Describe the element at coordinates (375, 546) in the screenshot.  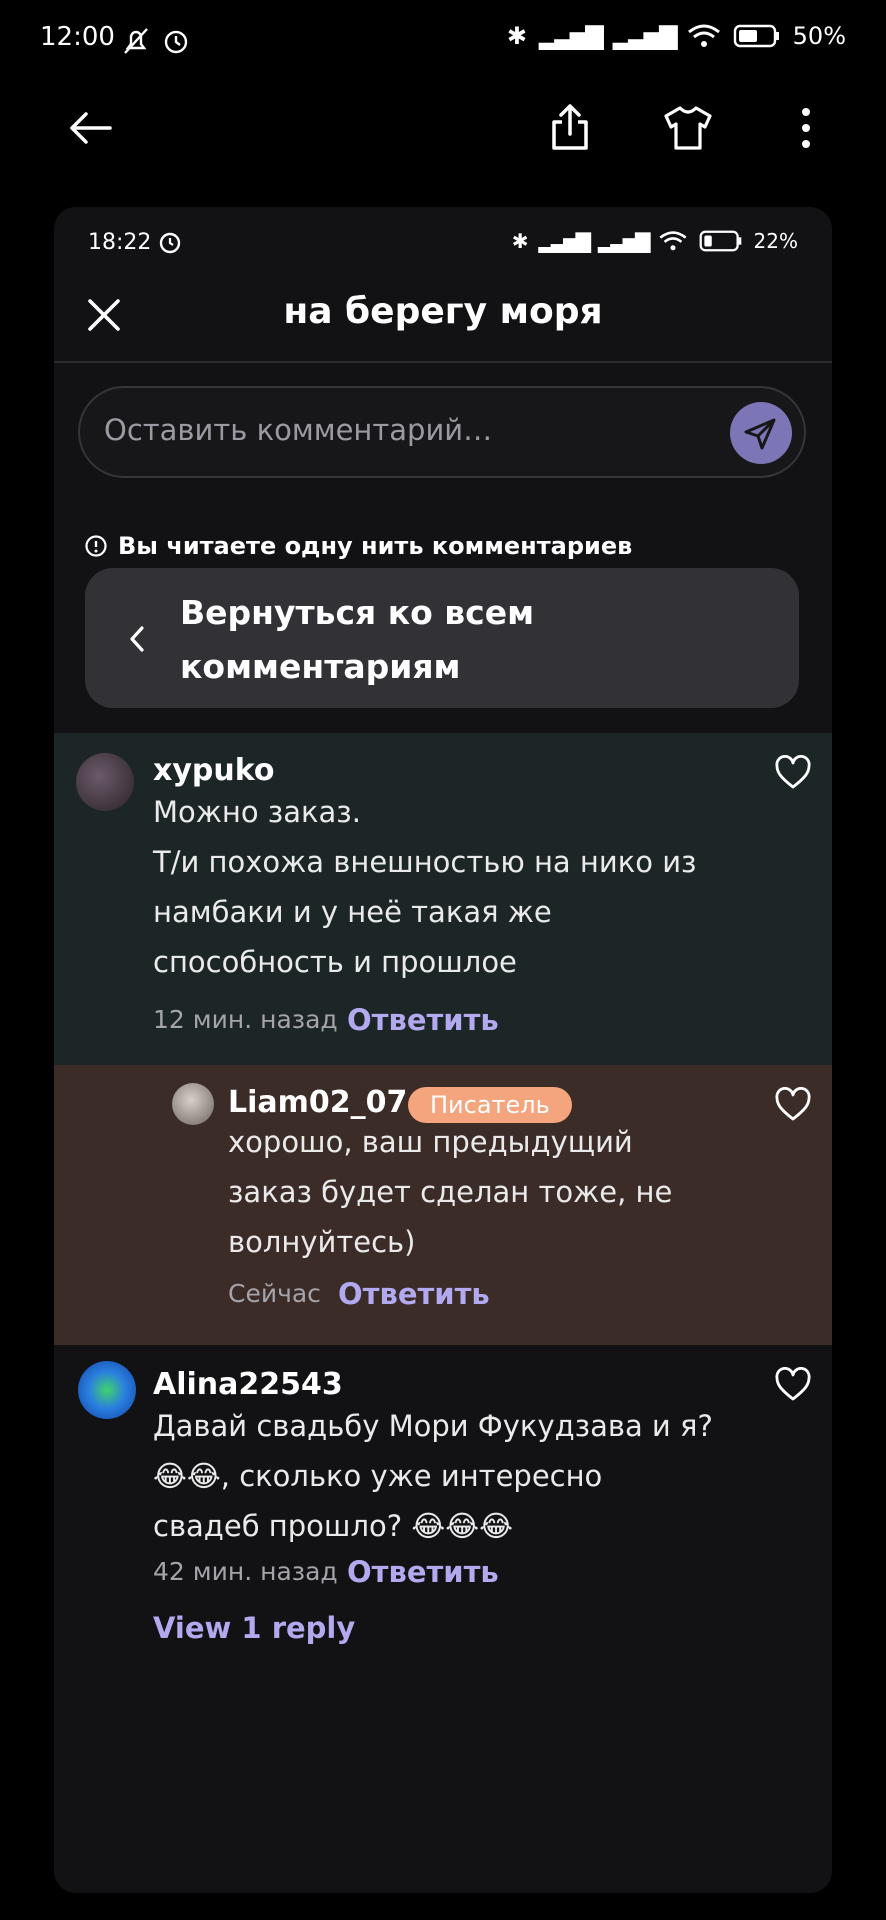
I see `thread-note-text: Вы читаете одну нить комментариев` at that location.